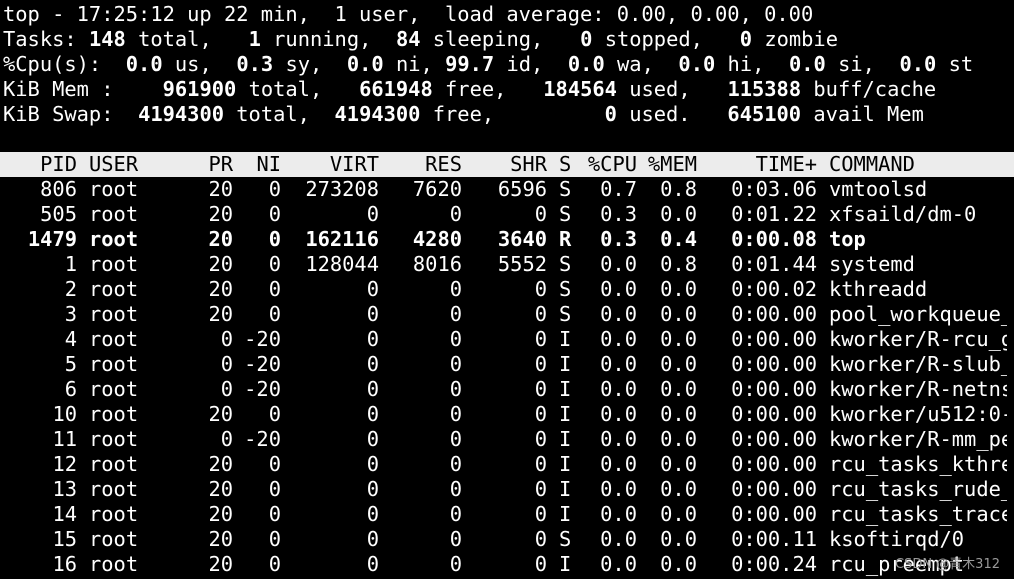 The height and width of the screenshot is (579, 1014). What do you see at coordinates (678, 264) in the screenshot?
I see `cell-mem: 0.8` at bounding box center [678, 264].